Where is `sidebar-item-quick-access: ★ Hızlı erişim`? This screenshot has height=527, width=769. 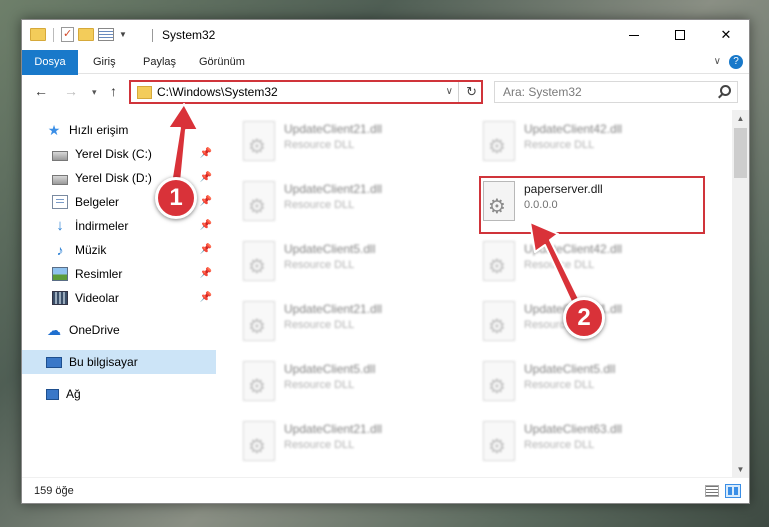 sidebar-item-quick-access: ★ Hızlı erişim is located at coordinates (119, 130).